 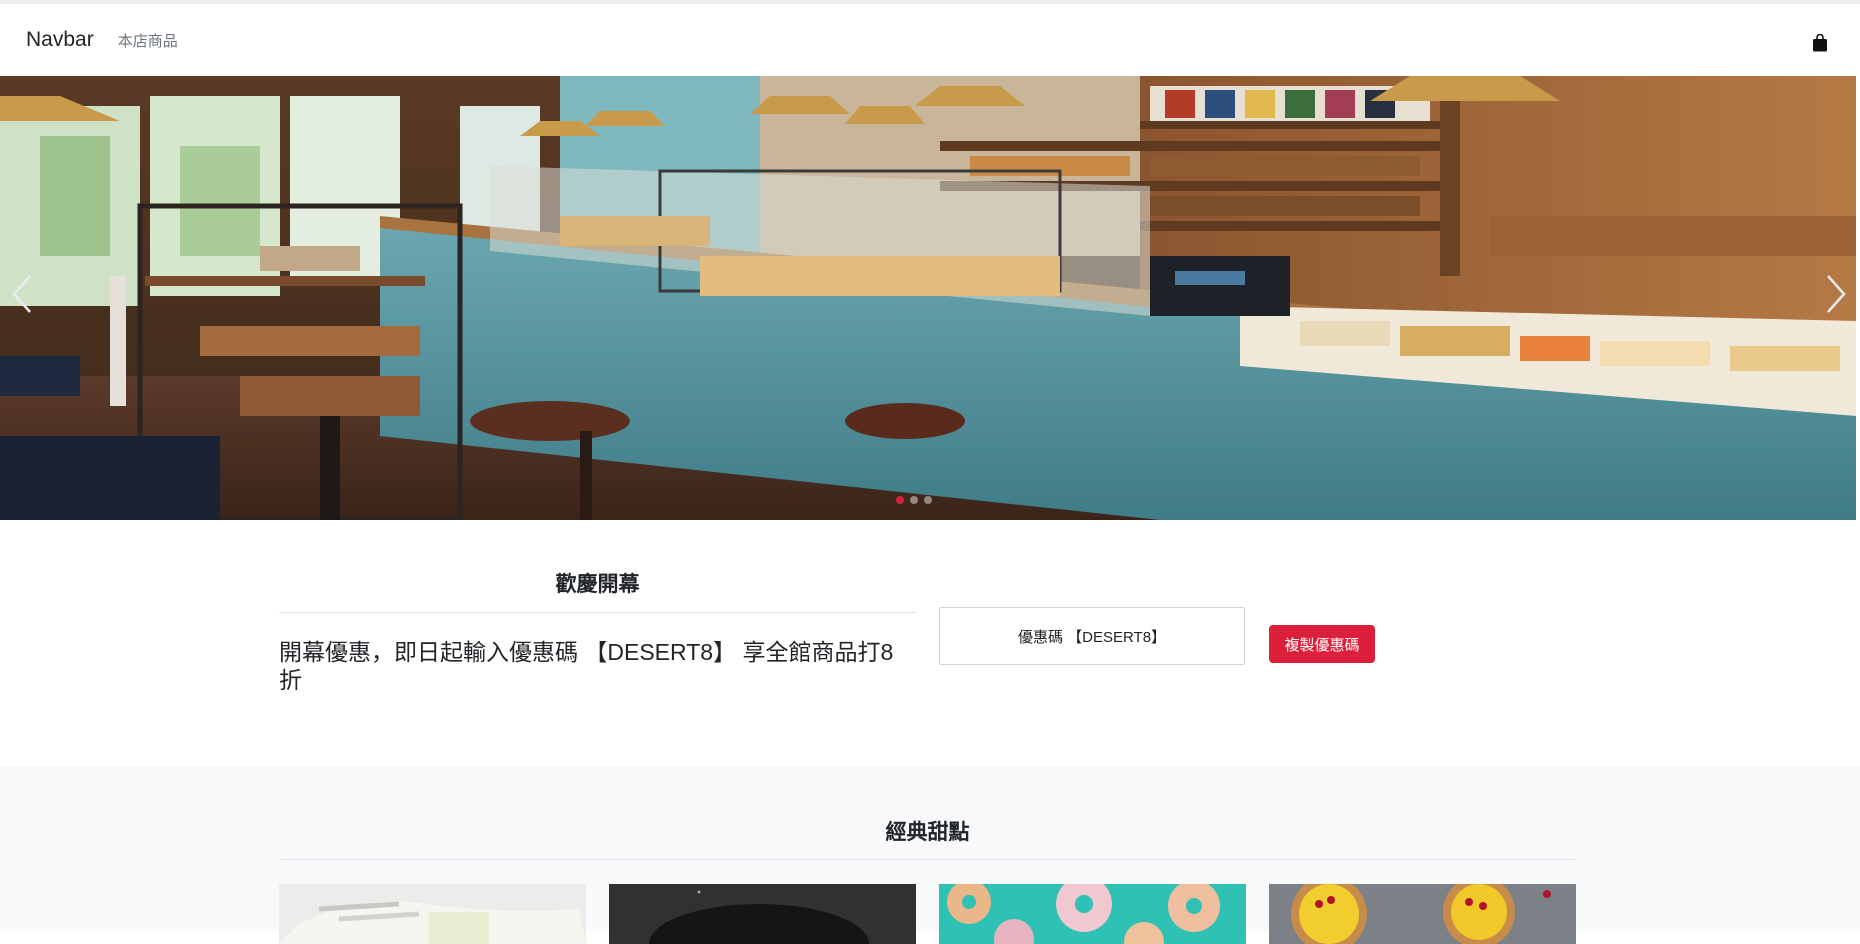 I want to click on cake-slice-photo, so click(x=432, y=914).